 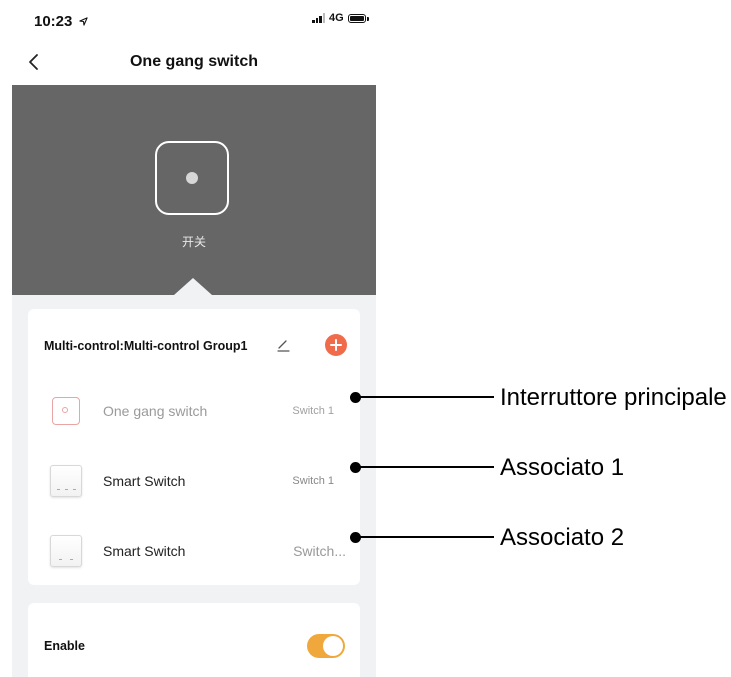 What do you see at coordinates (193, 242) in the screenshot?
I see `switch-label: 开关` at bounding box center [193, 242].